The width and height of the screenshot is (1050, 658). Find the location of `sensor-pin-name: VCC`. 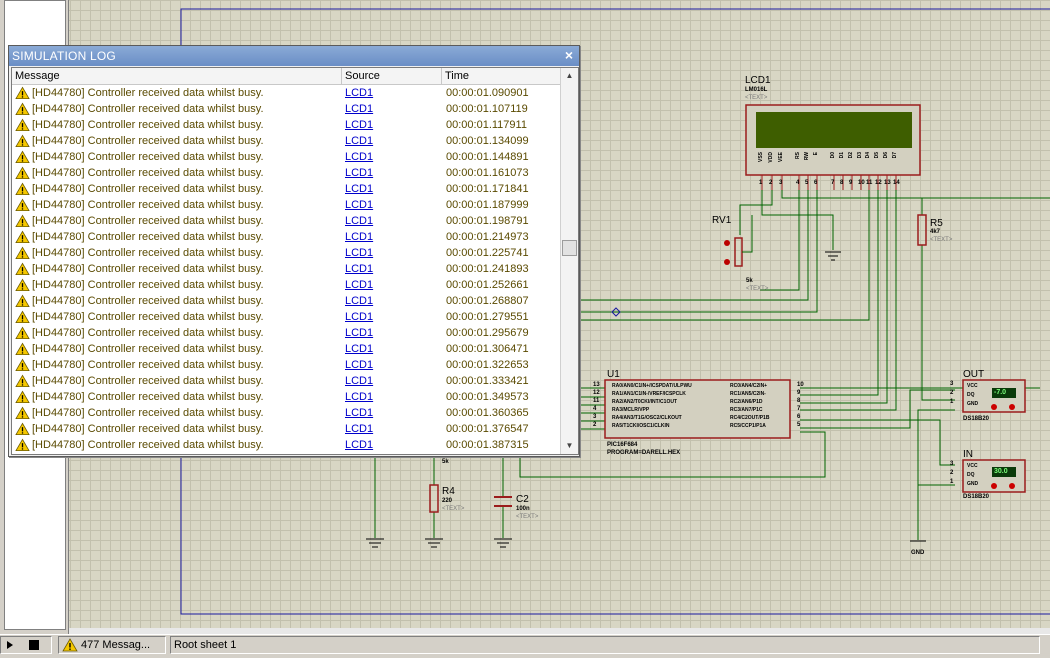

sensor-pin-name: VCC is located at coordinates (972, 466).